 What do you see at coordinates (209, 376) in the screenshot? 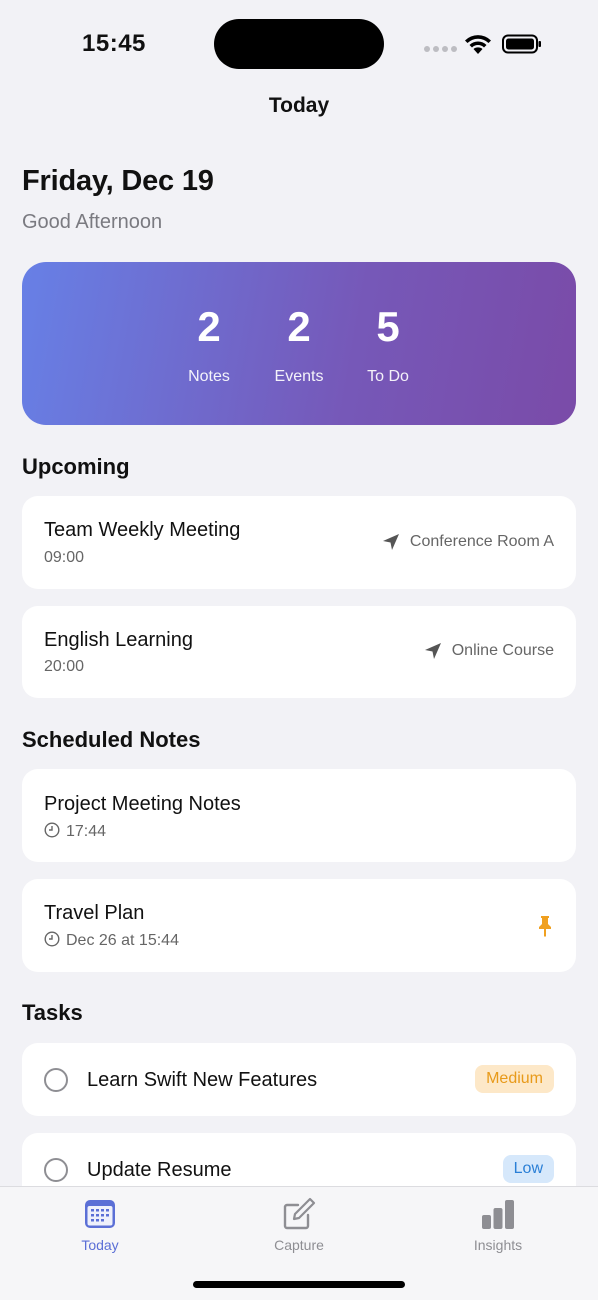
I see `notes-label: Notes` at bounding box center [209, 376].